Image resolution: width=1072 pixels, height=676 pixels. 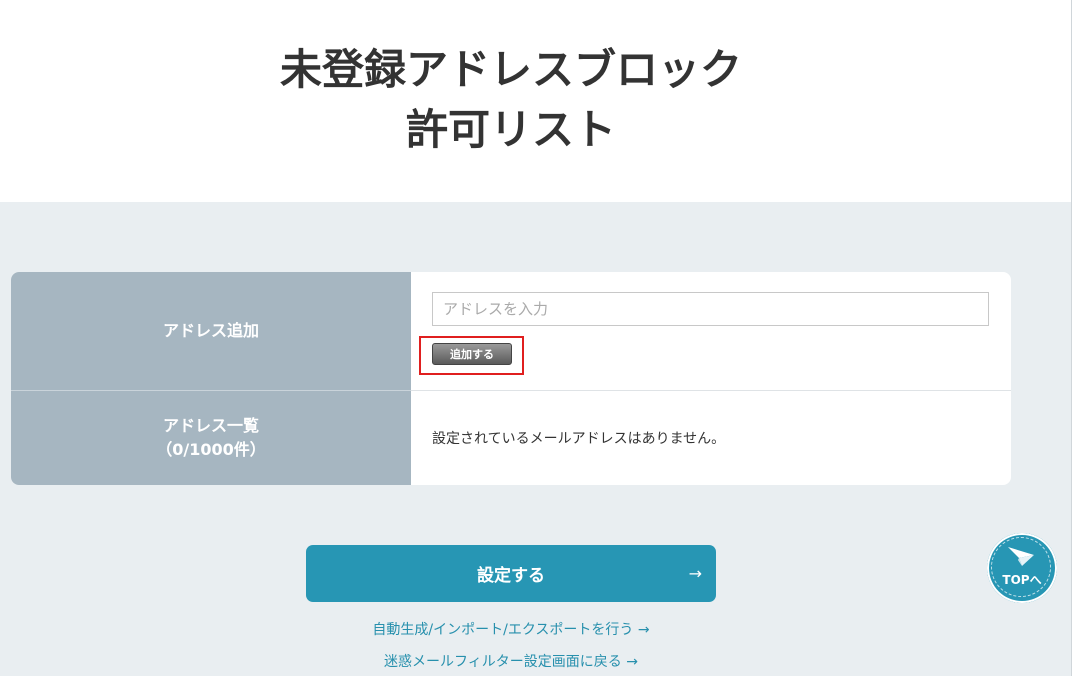 What do you see at coordinates (711, 331) in the screenshot?
I see `address-add-content: 追加する` at bounding box center [711, 331].